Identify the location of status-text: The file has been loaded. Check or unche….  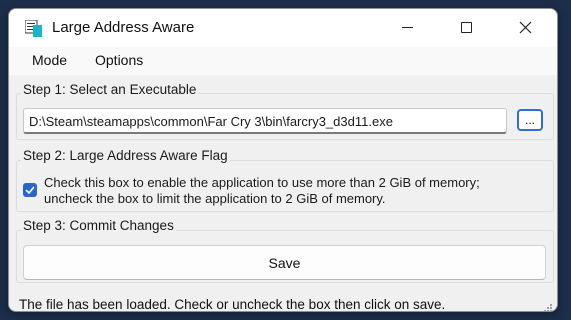
(232, 304).